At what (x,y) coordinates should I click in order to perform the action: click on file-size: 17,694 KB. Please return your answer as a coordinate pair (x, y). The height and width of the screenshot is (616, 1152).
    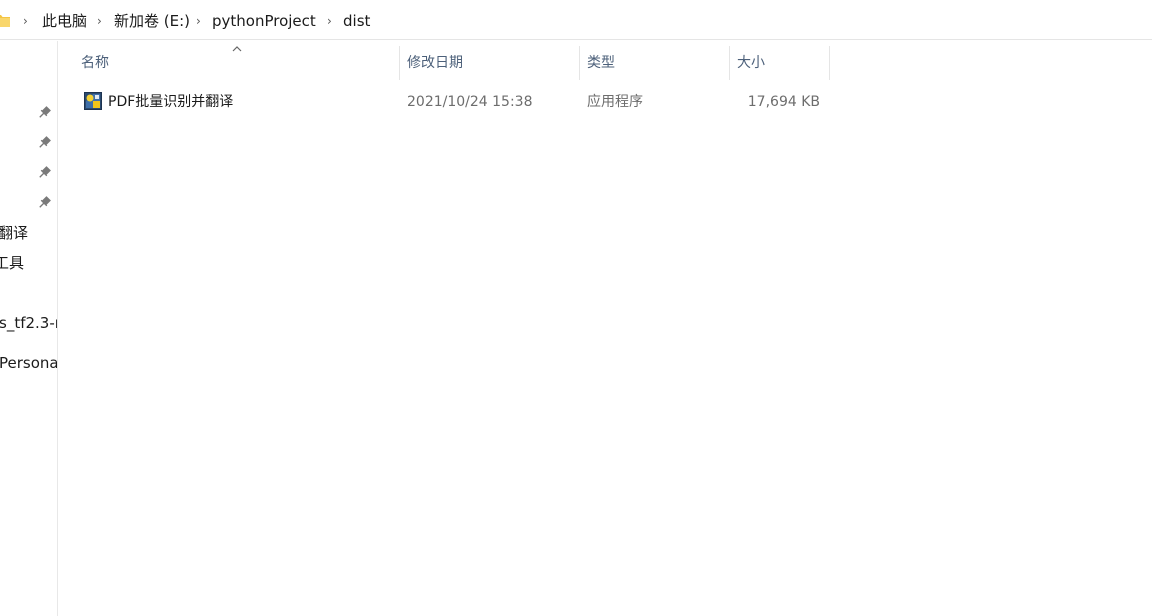
    Looking at the image, I should click on (783, 102).